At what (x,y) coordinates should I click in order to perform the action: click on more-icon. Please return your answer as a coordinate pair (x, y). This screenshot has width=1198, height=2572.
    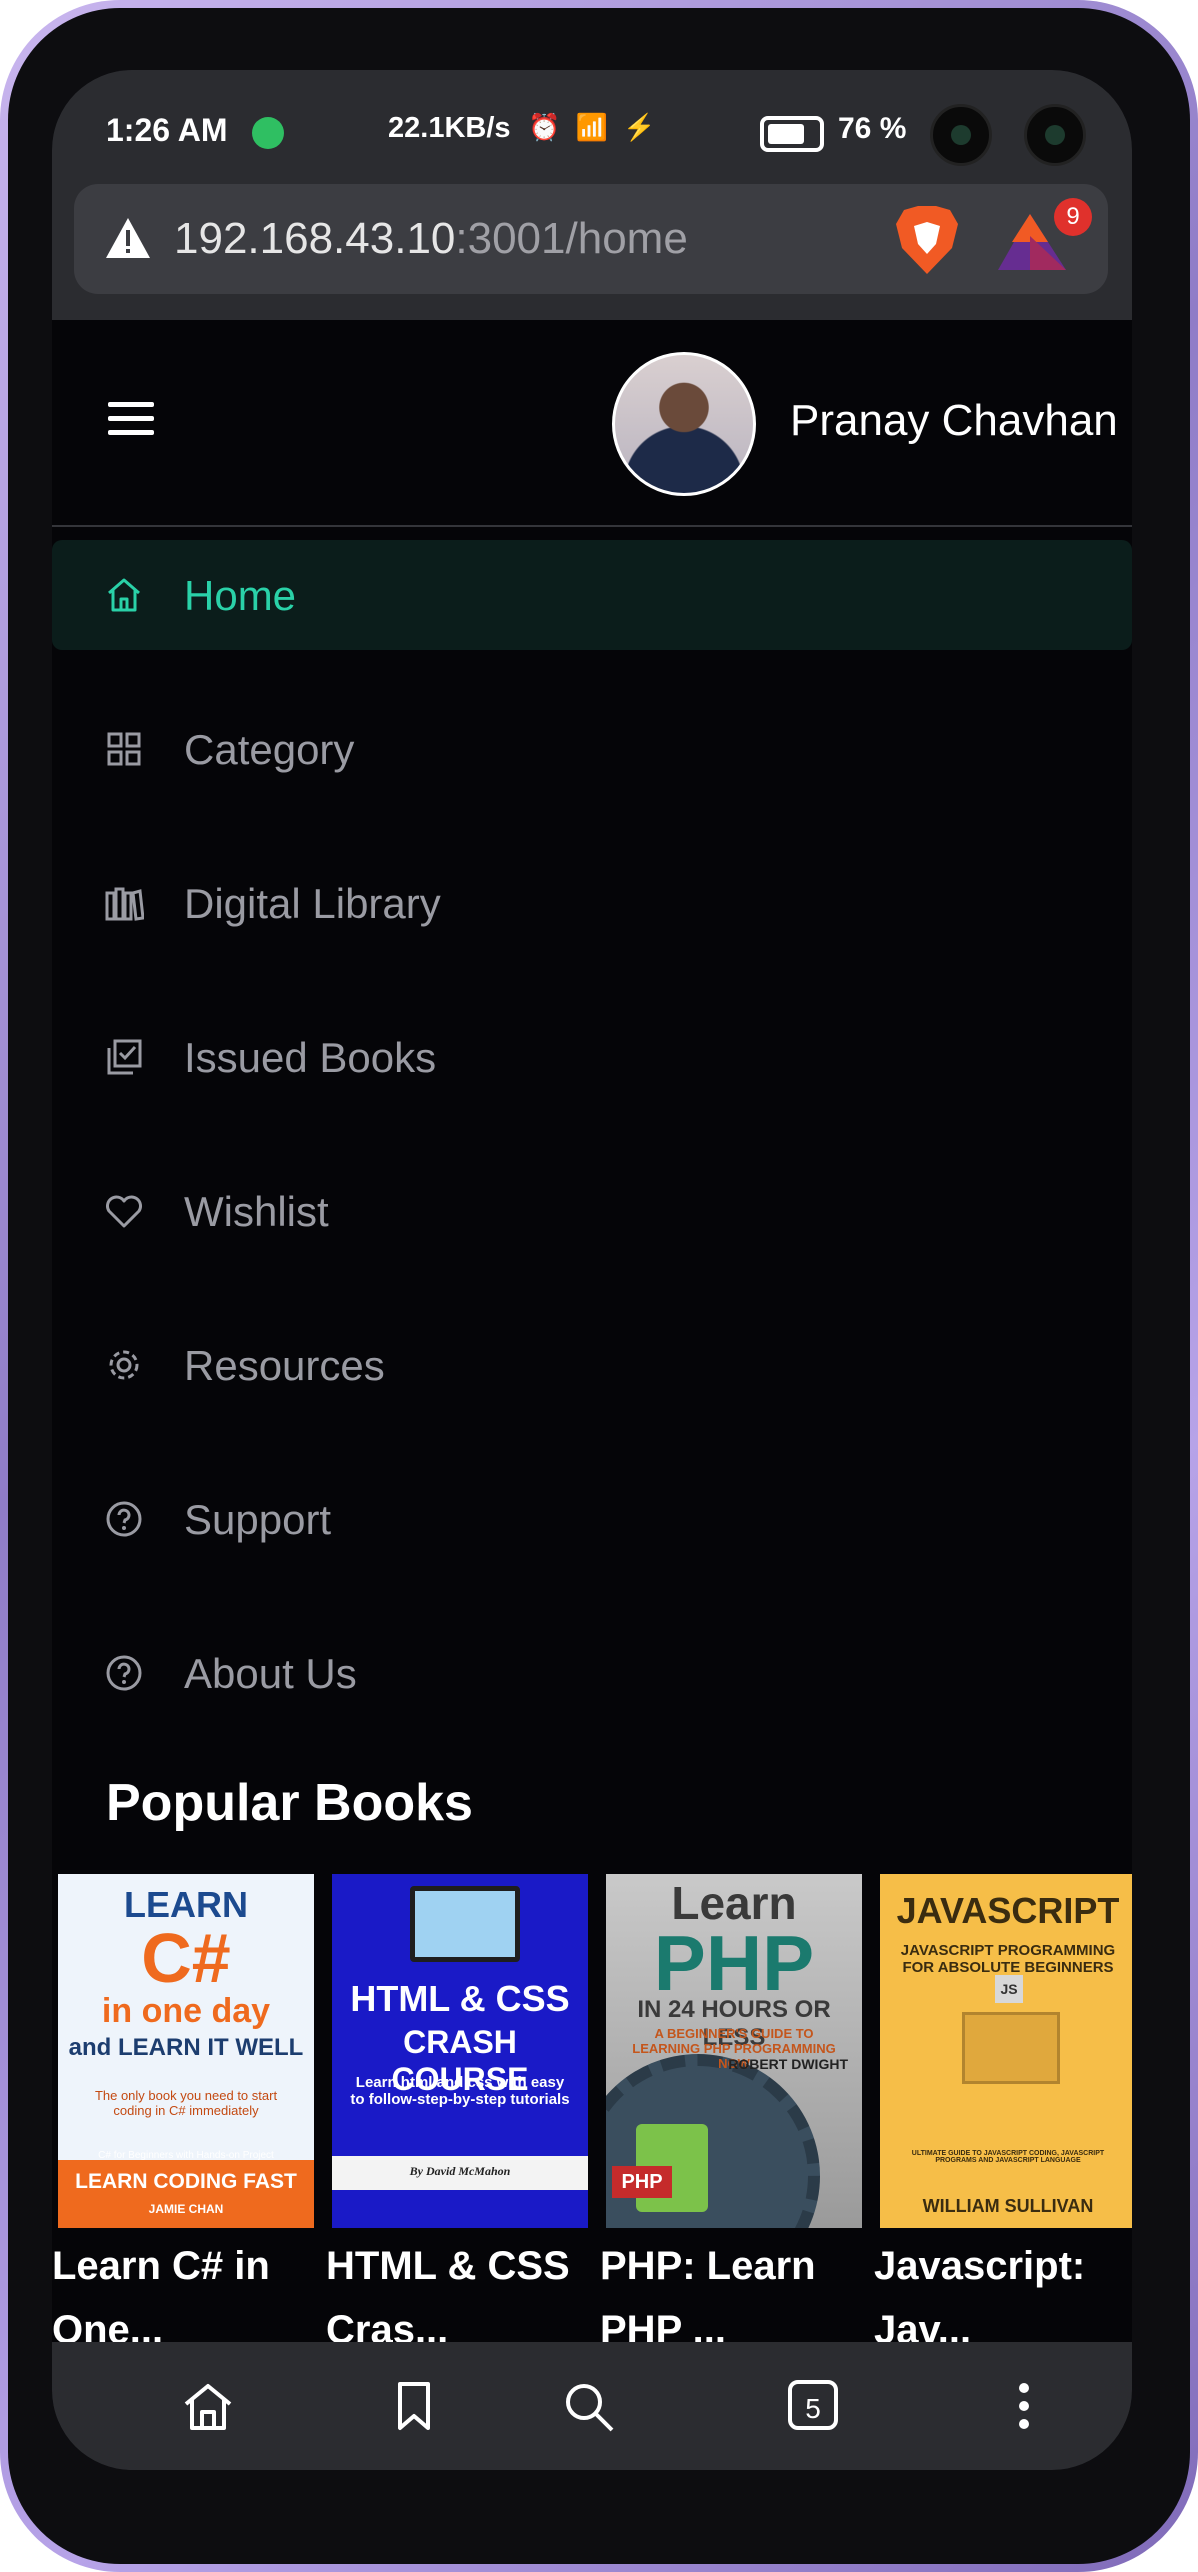
    Looking at the image, I should click on (1024, 2406).